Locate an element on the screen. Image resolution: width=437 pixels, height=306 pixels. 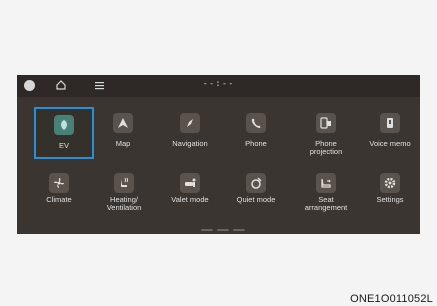
status-bar: --:-- is located at coordinates (218, 86).